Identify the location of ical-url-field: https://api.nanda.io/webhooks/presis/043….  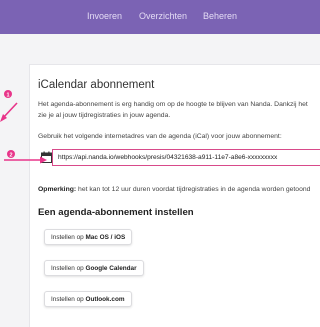
(186, 157).